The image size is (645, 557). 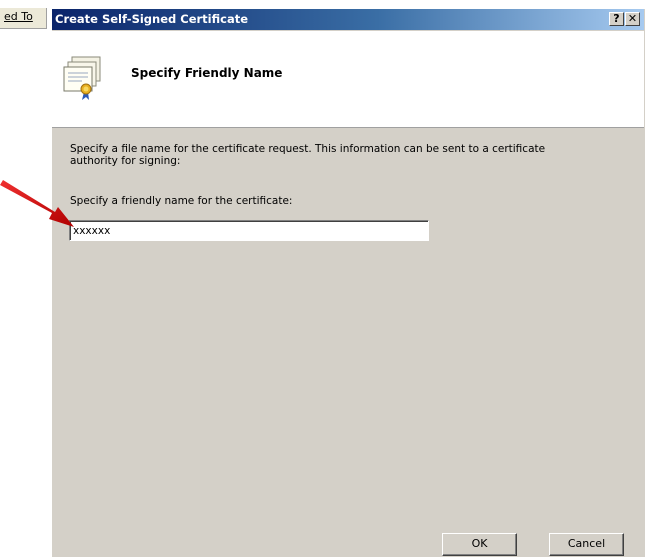 What do you see at coordinates (82, 78) in the screenshot?
I see `certificate-icon` at bounding box center [82, 78].